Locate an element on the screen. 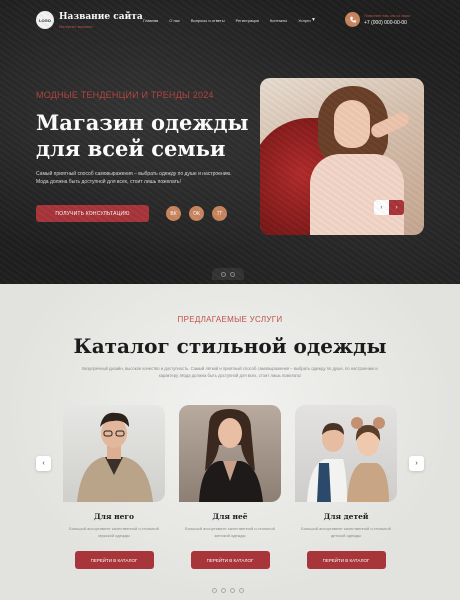 The width and height of the screenshot is (460, 600). site-logo: LOGO is located at coordinates (45, 20).